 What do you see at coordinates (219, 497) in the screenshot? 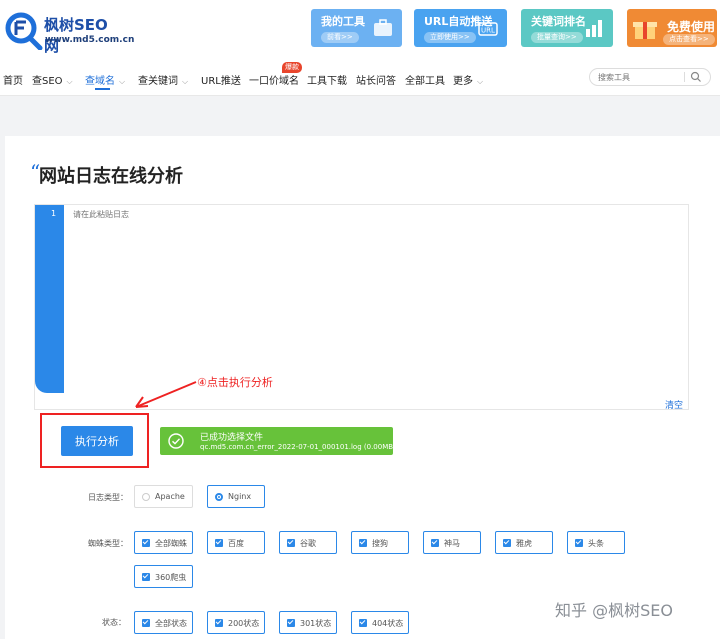
I see `radio-icon` at bounding box center [219, 497].